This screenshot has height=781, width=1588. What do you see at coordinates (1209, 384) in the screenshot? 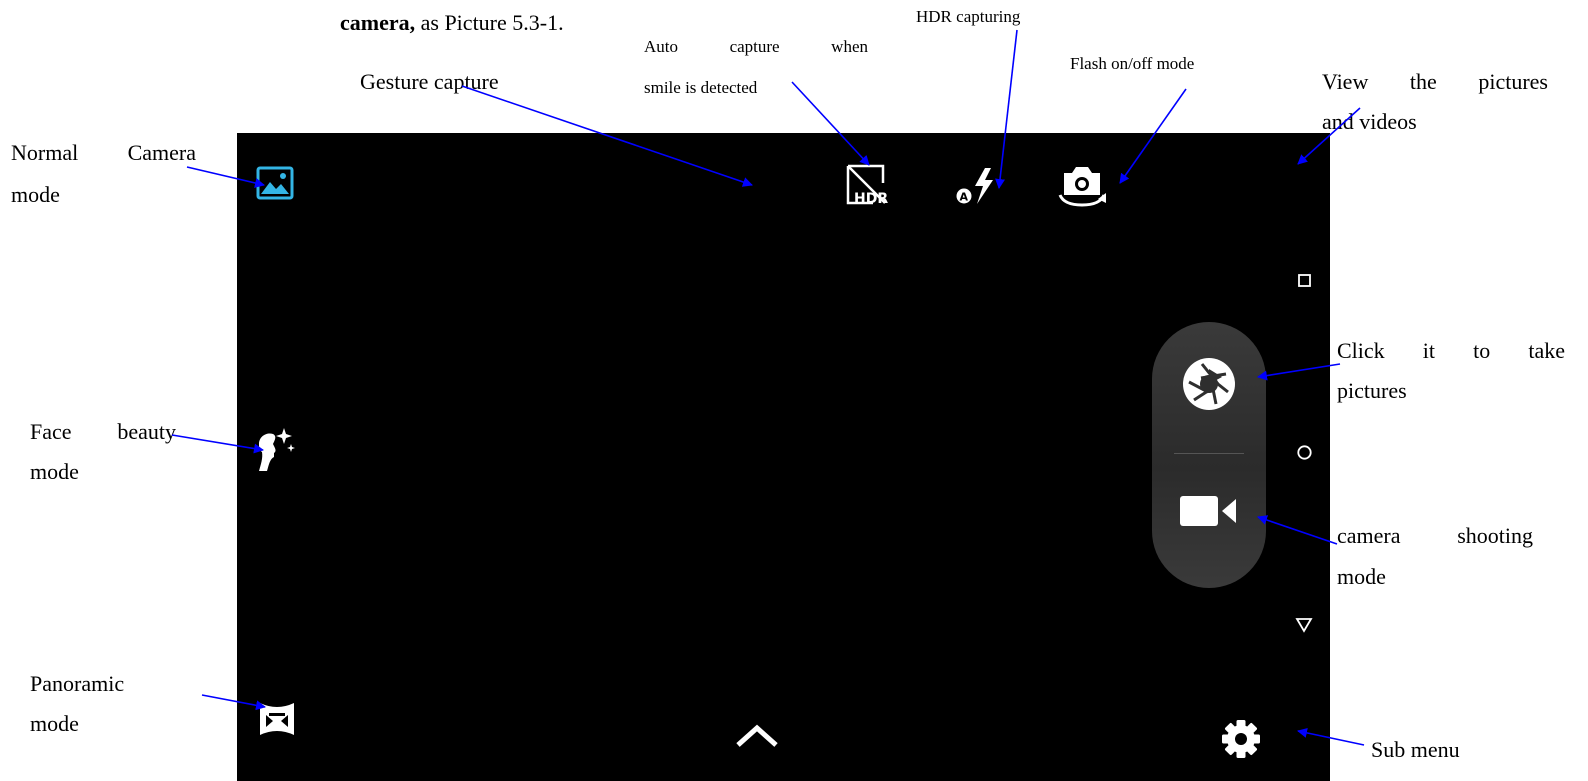
I see `shutter-icon` at bounding box center [1209, 384].